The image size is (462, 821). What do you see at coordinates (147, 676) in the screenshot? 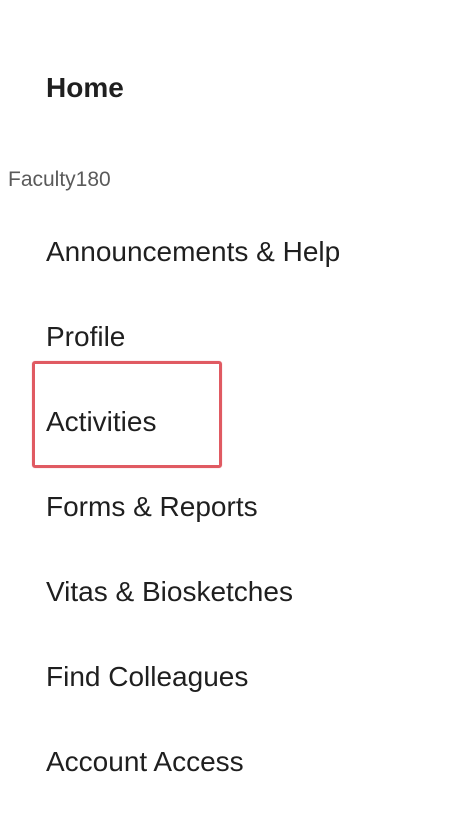
I see `nav-item-label: Find Colleagues` at bounding box center [147, 676].